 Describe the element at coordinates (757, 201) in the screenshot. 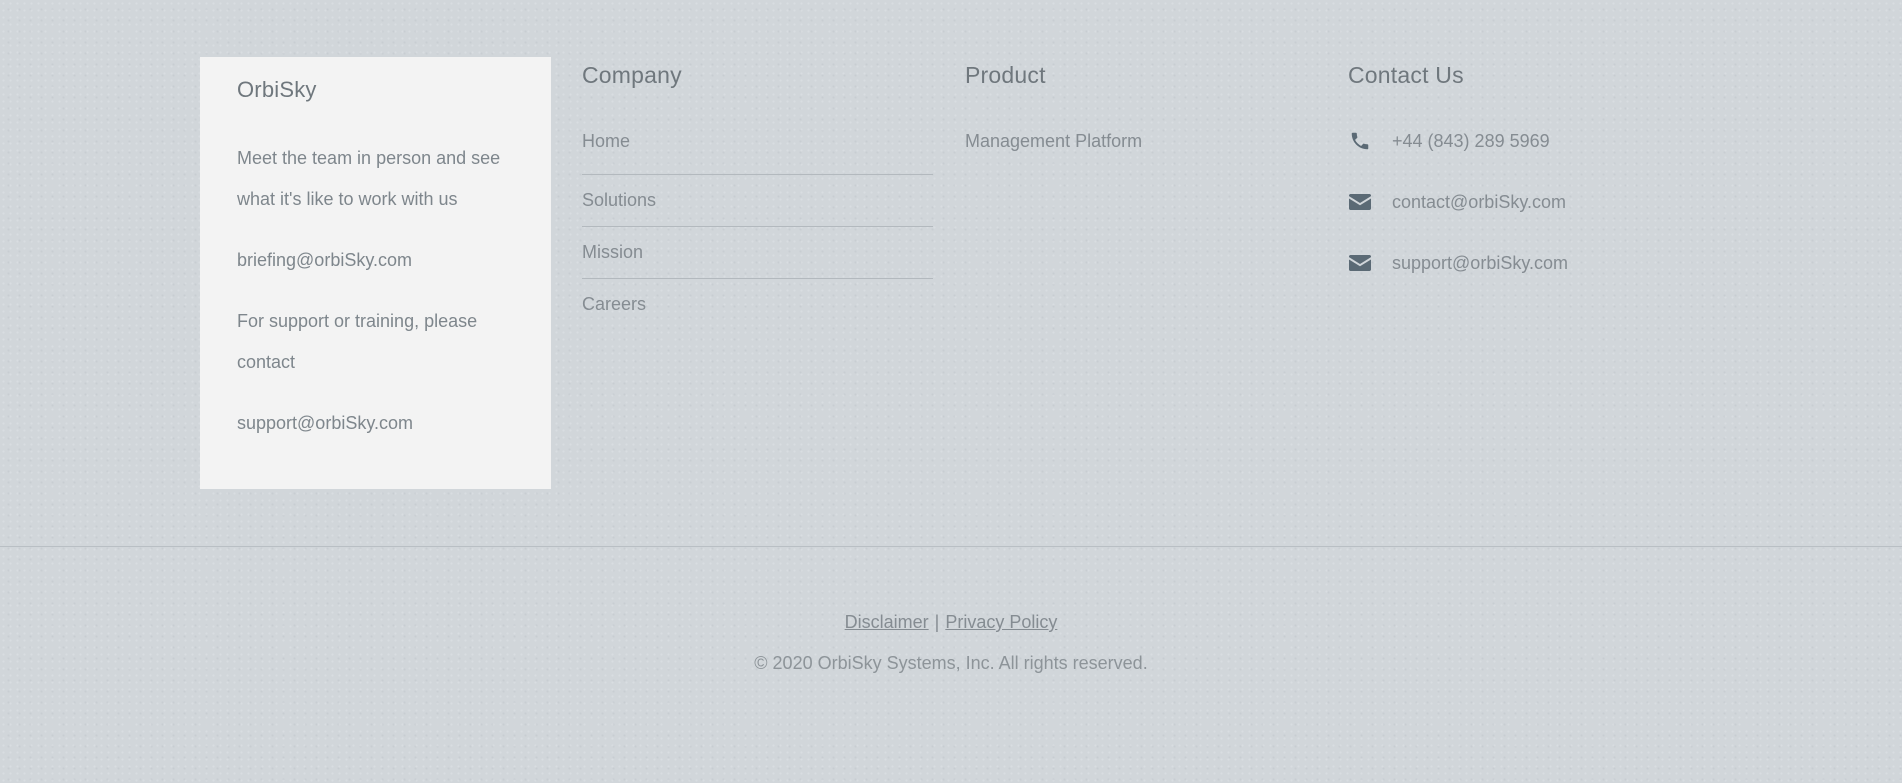

I see `company-nav-solutions: Solutions` at that location.